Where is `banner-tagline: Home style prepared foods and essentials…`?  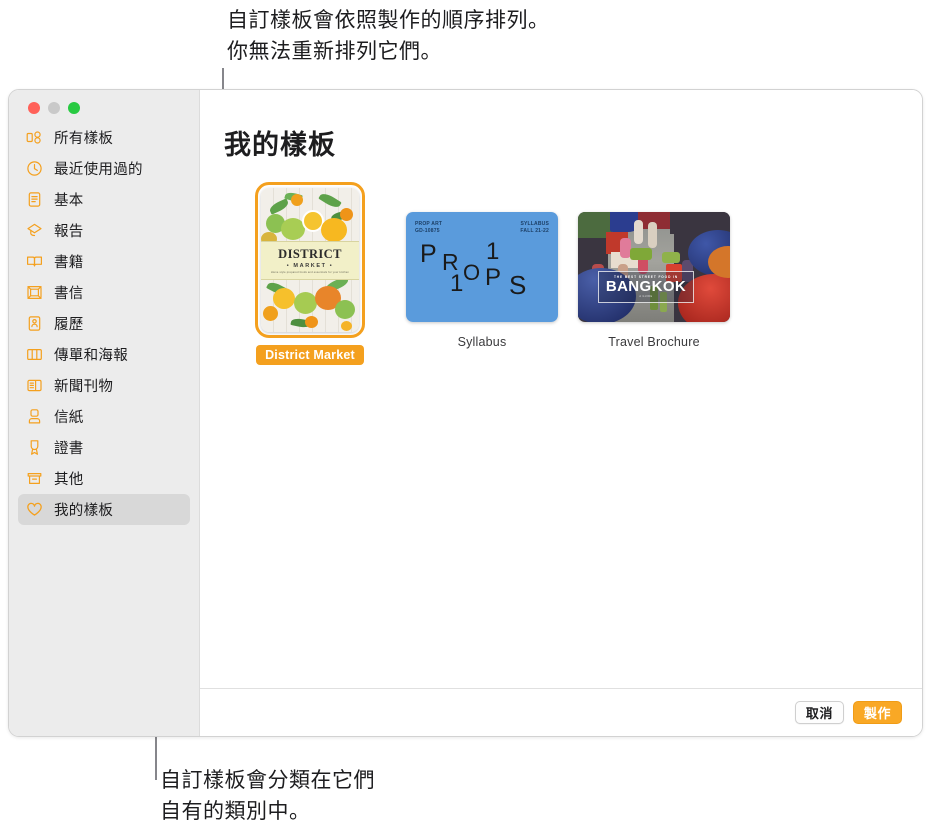 banner-tagline: Home style prepared foods and essentials… is located at coordinates (310, 272).